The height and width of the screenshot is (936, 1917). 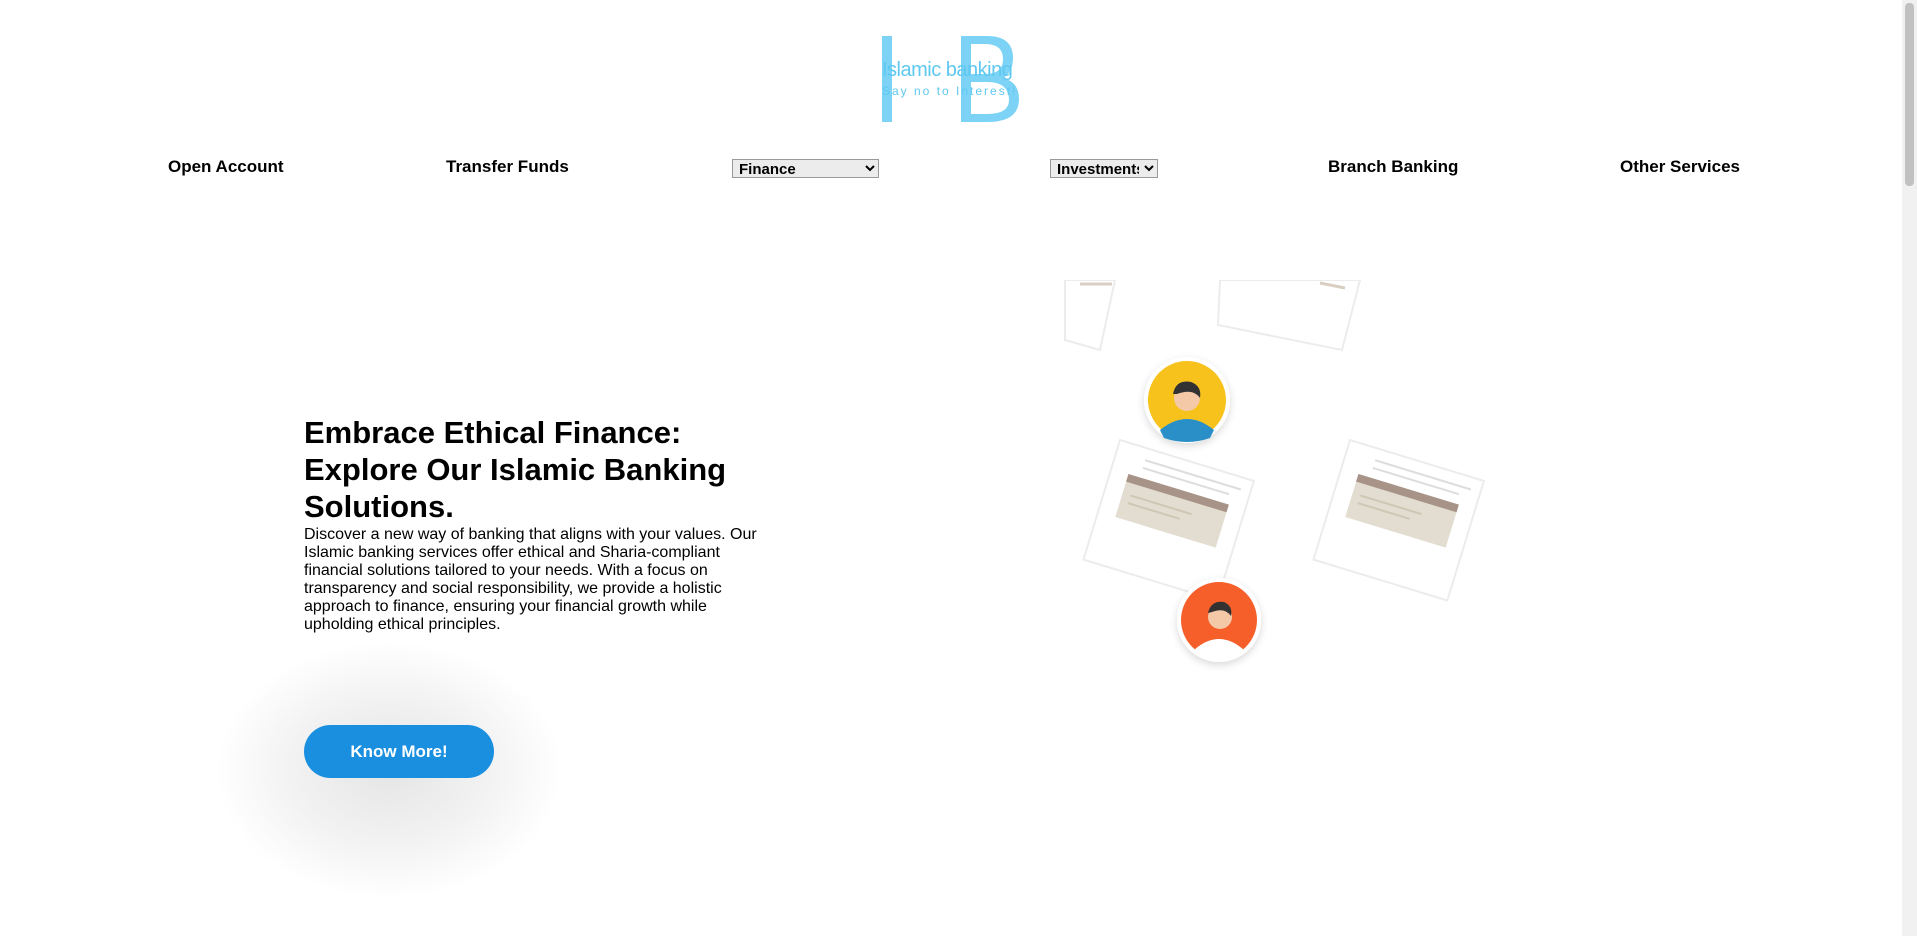 What do you see at coordinates (1393, 167) in the screenshot?
I see `nav-branch-banking: Branch Banking` at bounding box center [1393, 167].